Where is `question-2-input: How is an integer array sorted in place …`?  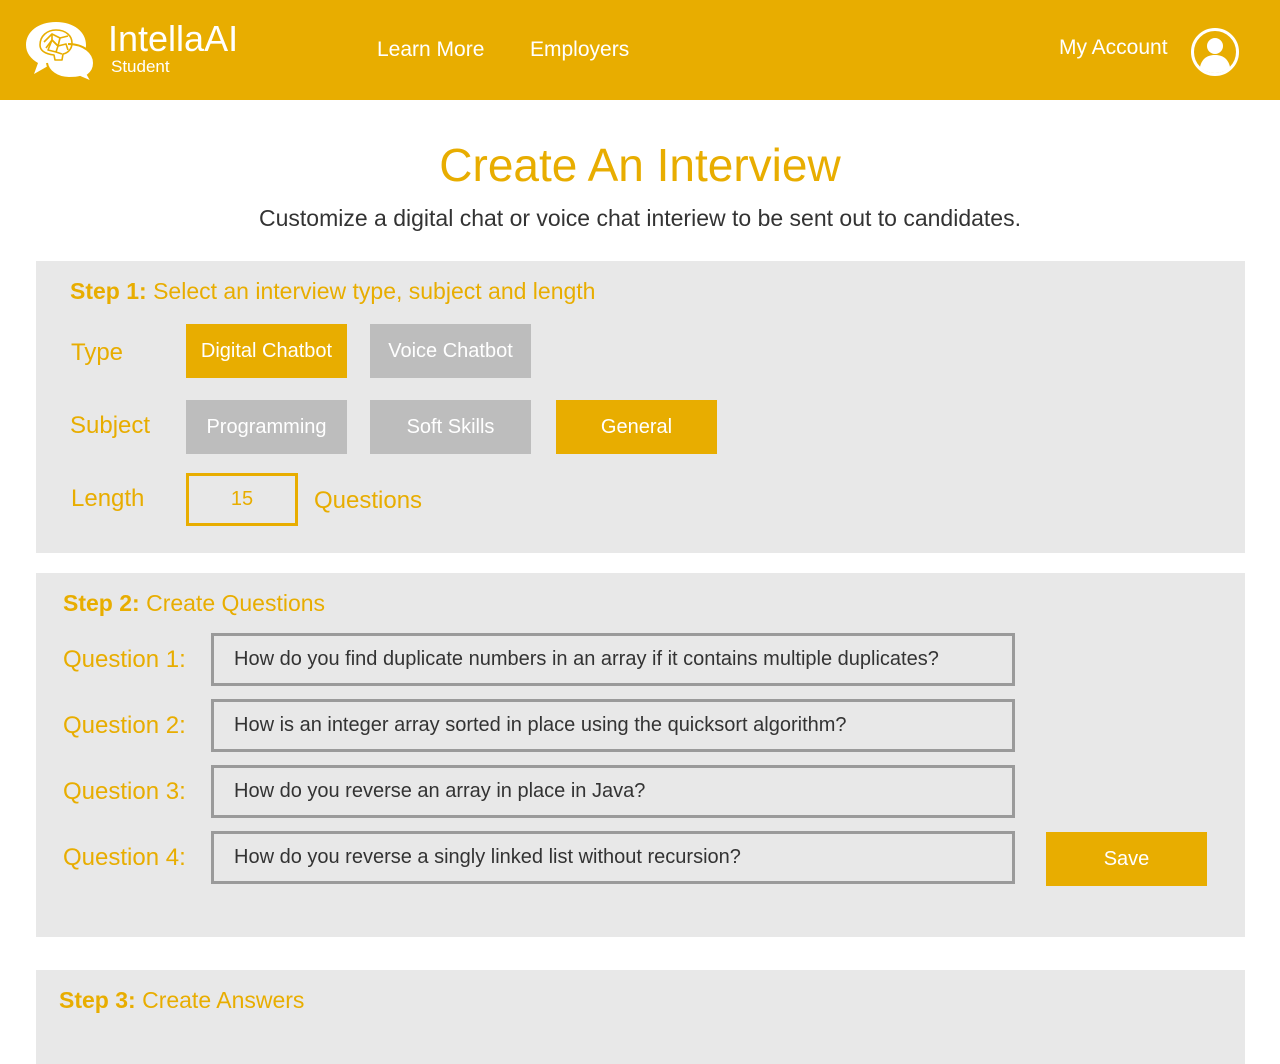
question-2-input: How is an integer array sorted in place … is located at coordinates (613, 725).